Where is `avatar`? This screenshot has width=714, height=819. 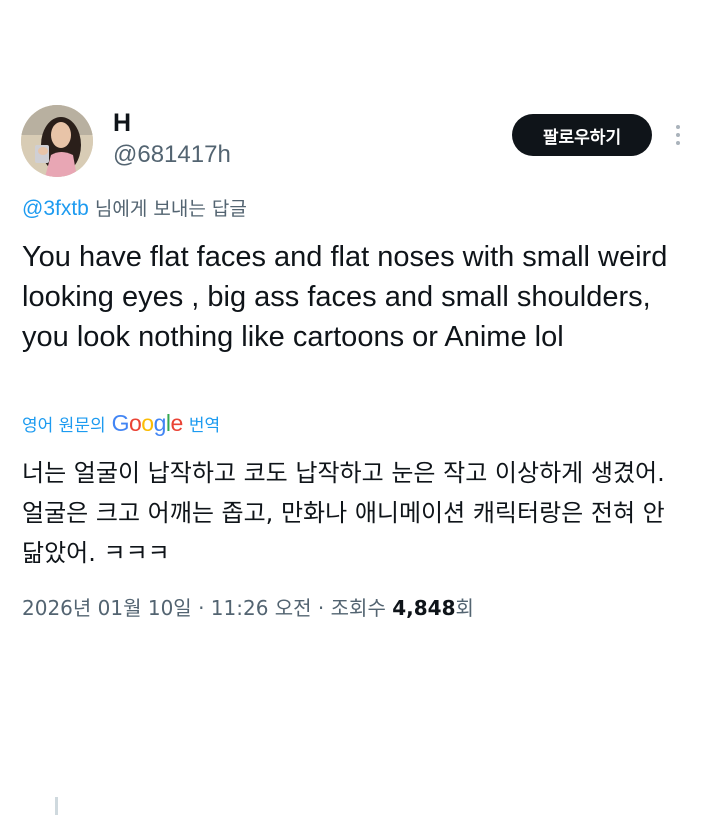
avatar is located at coordinates (57, 141).